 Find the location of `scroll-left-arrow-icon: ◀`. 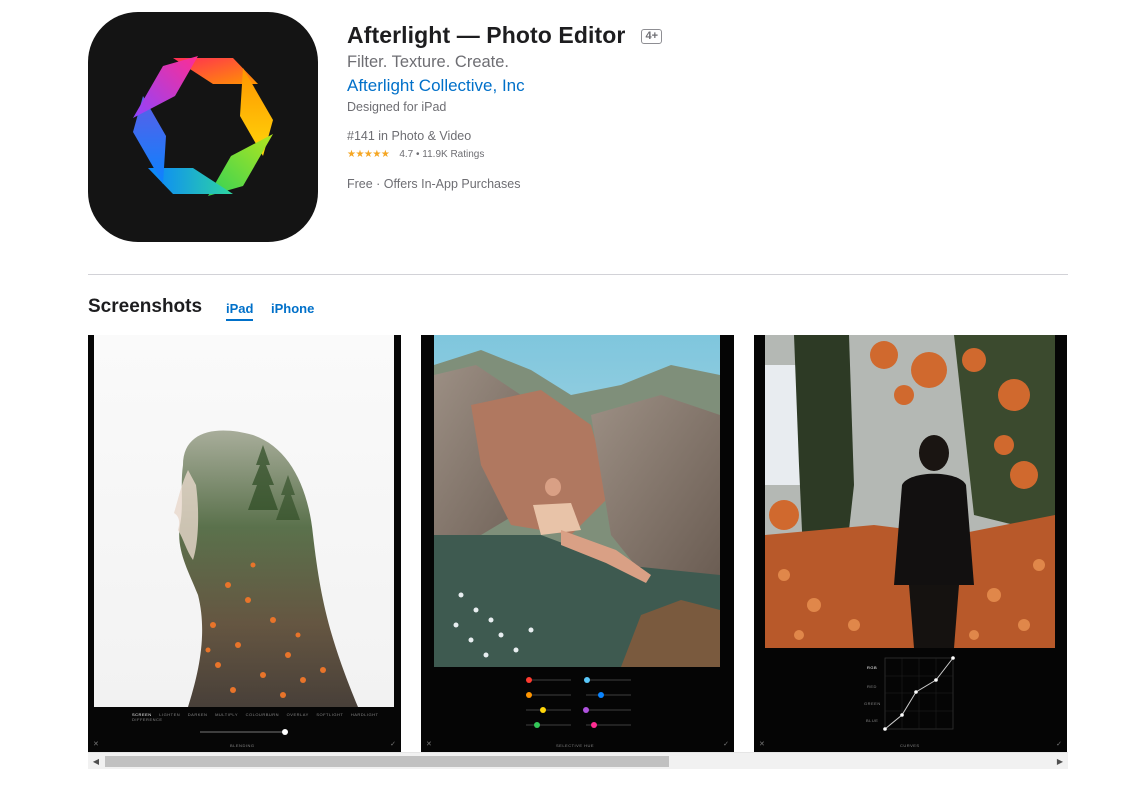

scroll-left-arrow-icon: ◀ is located at coordinates (96, 761).